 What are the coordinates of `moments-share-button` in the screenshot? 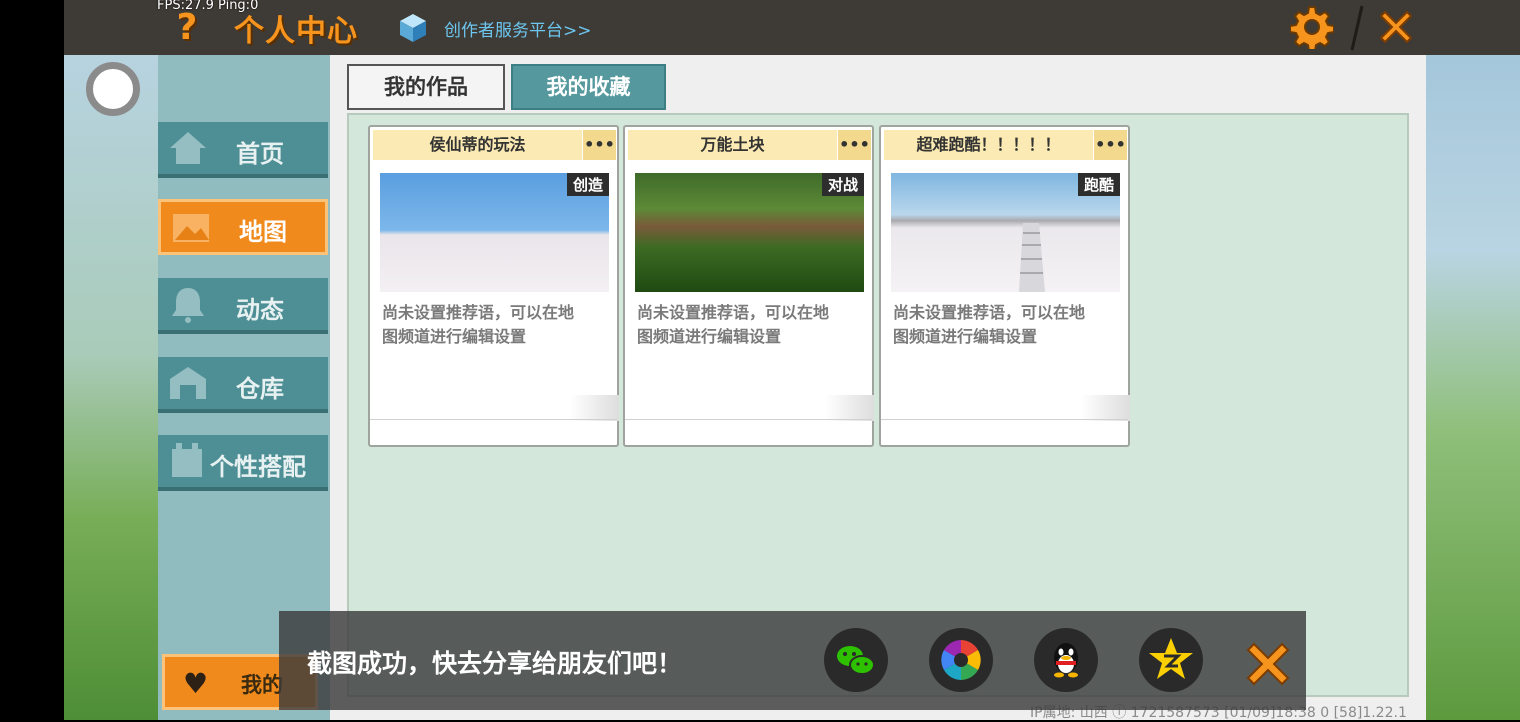 It's located at (961, 660).